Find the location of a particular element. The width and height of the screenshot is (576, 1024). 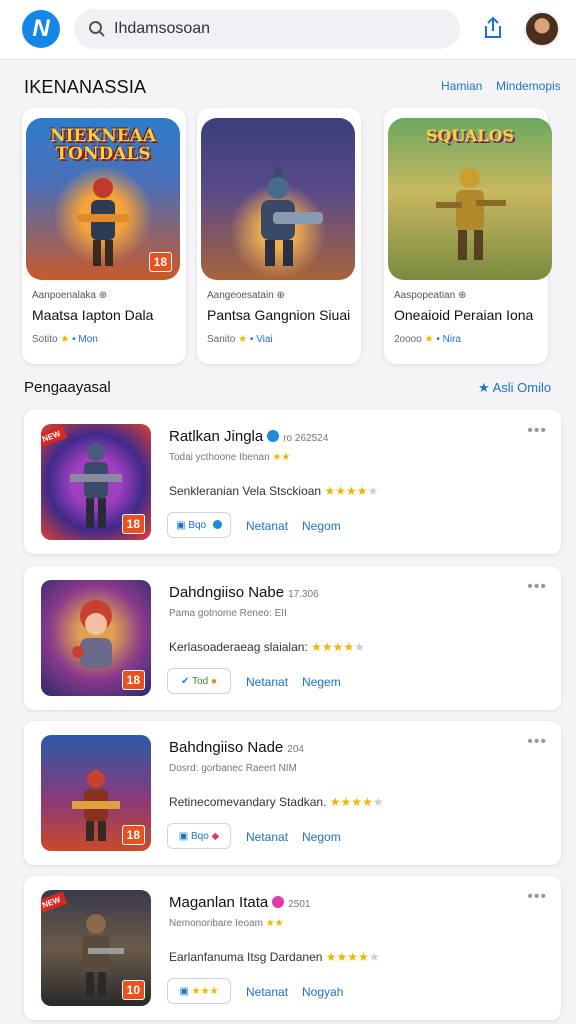

developer-label: Aanpoenalaka ⊕ is located at coordinates (70, 295).